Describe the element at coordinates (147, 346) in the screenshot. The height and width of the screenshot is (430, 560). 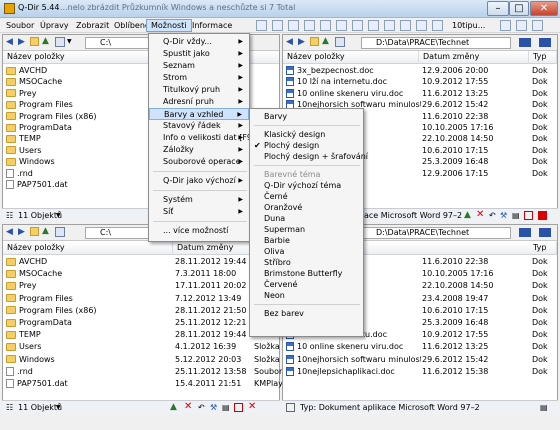
I see `list-item: Users 4.1.2012 16:39 Složka so` at that location.